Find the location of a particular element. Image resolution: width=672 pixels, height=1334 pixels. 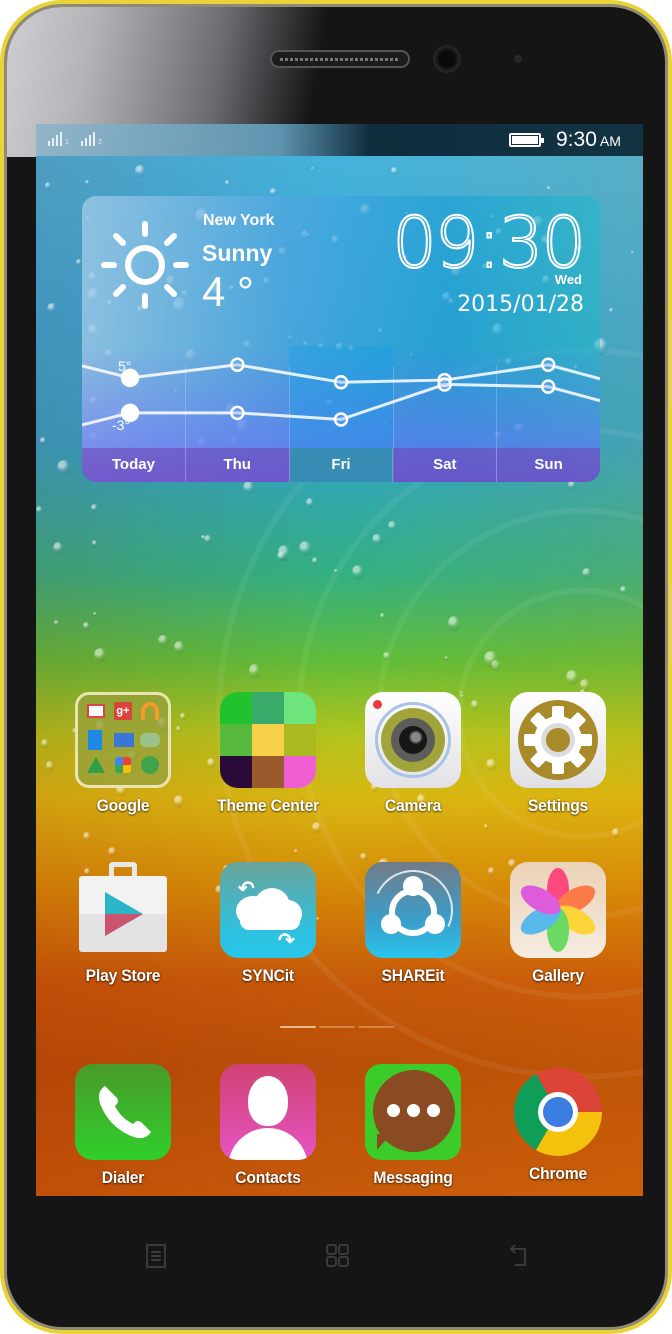

app-label-syncit: SYNCit is located at coordinates (268, 975).